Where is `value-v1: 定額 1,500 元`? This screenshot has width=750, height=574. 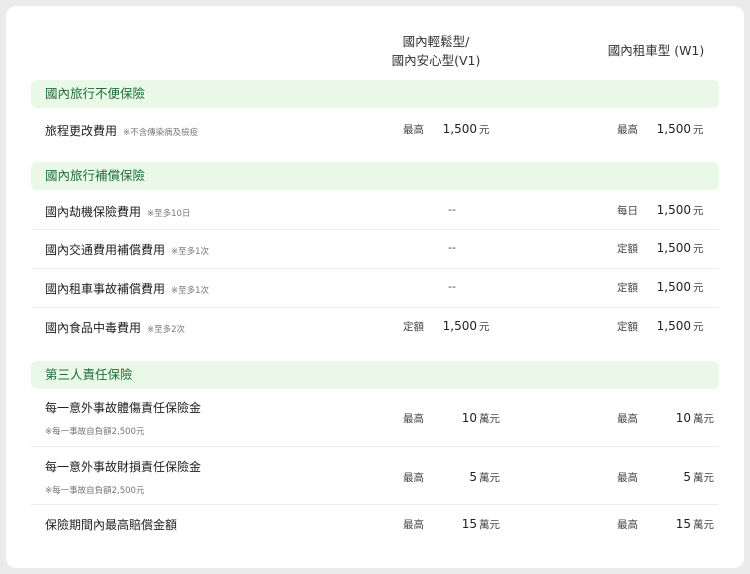
value-v1: 定額 1,500 元 is located at coordinates (446, 326).